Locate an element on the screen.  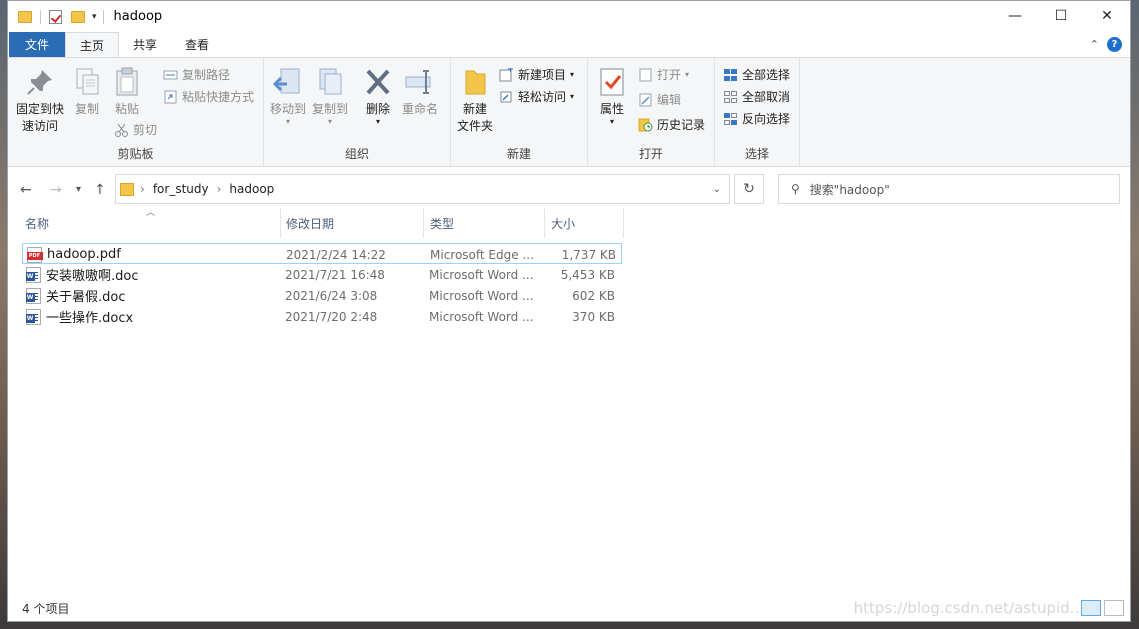
forward-arrow-icon: → is located at coordinates (56, 190).